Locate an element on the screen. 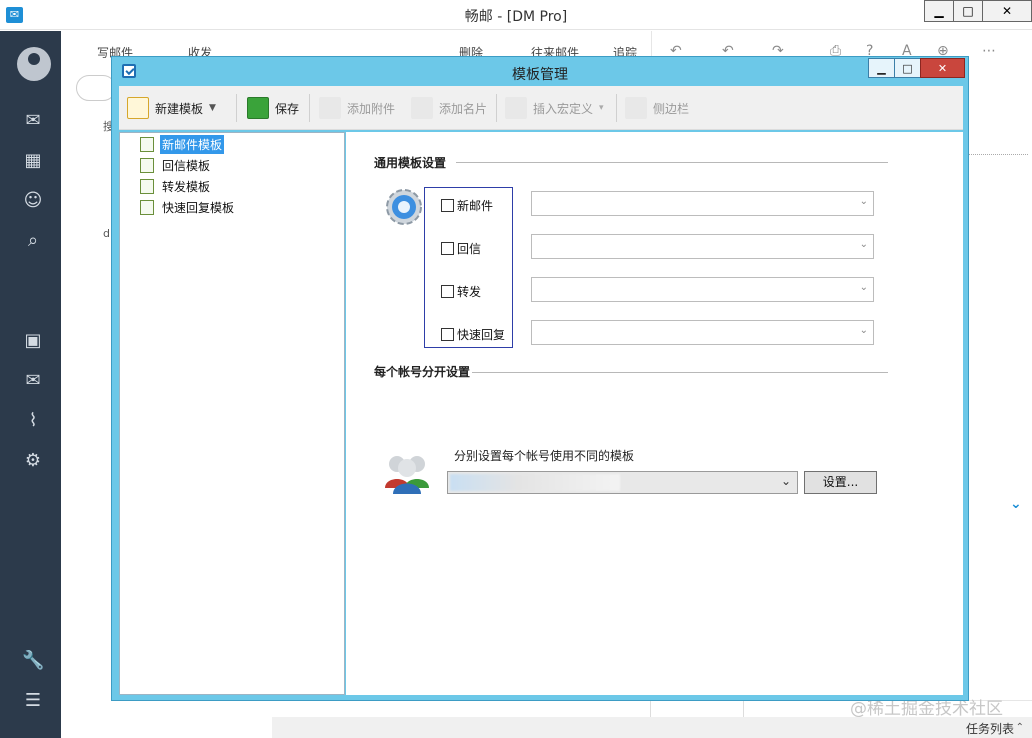 Image resolution: width=1032 pixels, height=738 pixels. user-avatar is located at coordinates (34, 64).